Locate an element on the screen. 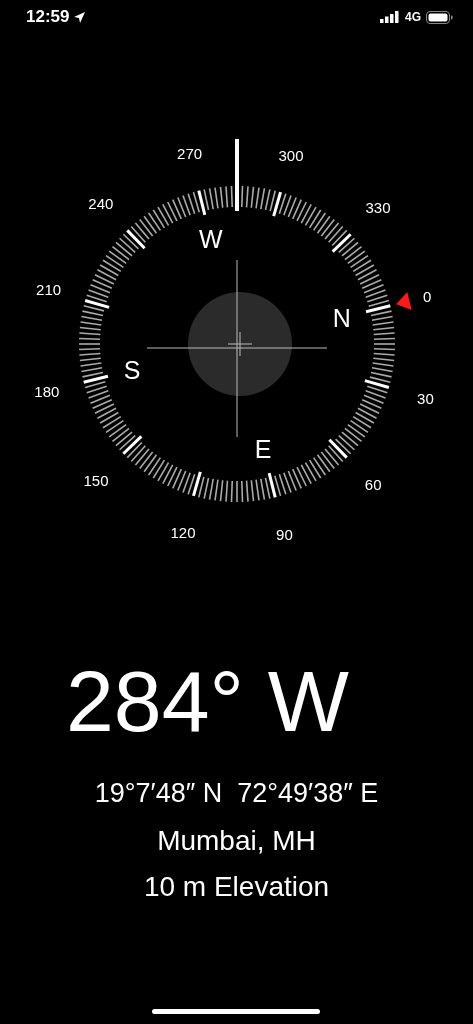 This screenshot has width=473, height=1024. degree-label: 60 is located at coordinates (373, 485).